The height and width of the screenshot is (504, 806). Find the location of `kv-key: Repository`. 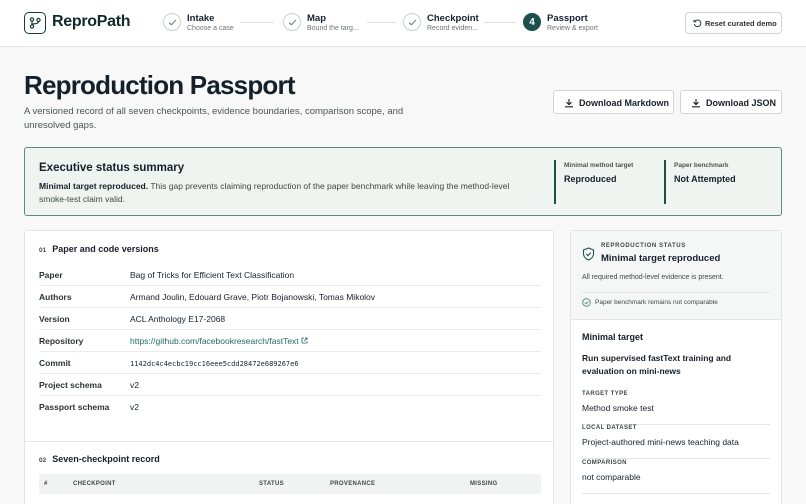

kv-key: Repository is located at coordinates (61, 341).